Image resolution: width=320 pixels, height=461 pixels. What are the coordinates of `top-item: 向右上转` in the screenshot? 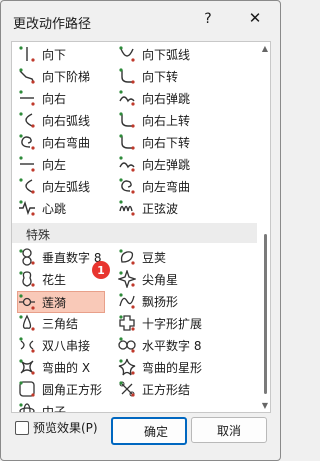 It's located at (178, 120).